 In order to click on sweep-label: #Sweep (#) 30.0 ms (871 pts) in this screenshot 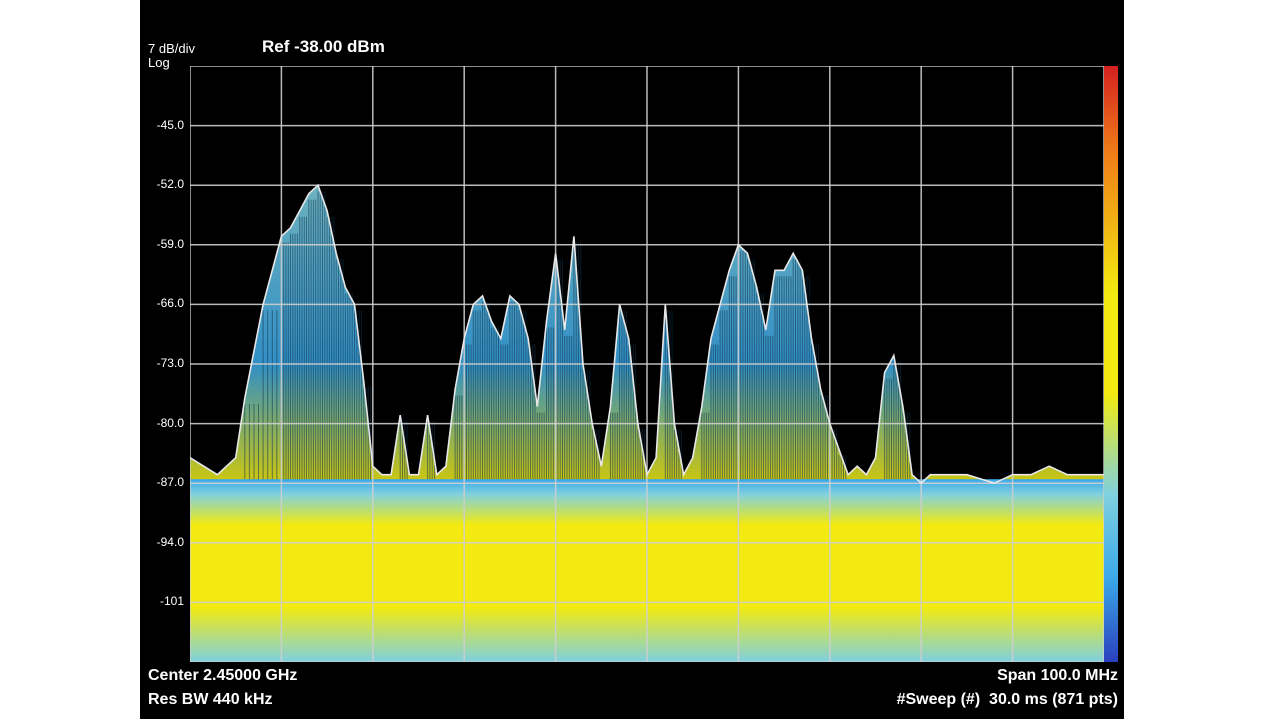, I will do `click(1007, 699)`.